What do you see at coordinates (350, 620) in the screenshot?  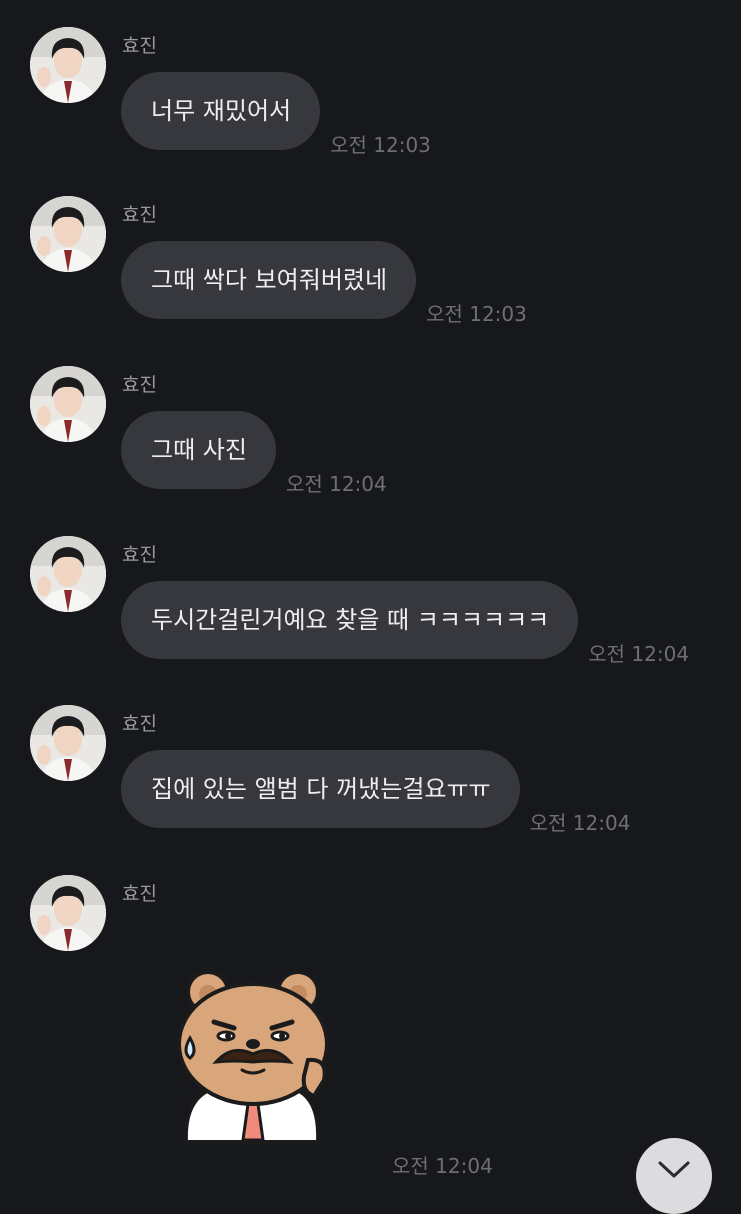 I see `message-bubble: 두시간걸린거예요 찾을 때 ㅋㅋㅋㅋㅋㅋ` at bounding box center [350, 620].